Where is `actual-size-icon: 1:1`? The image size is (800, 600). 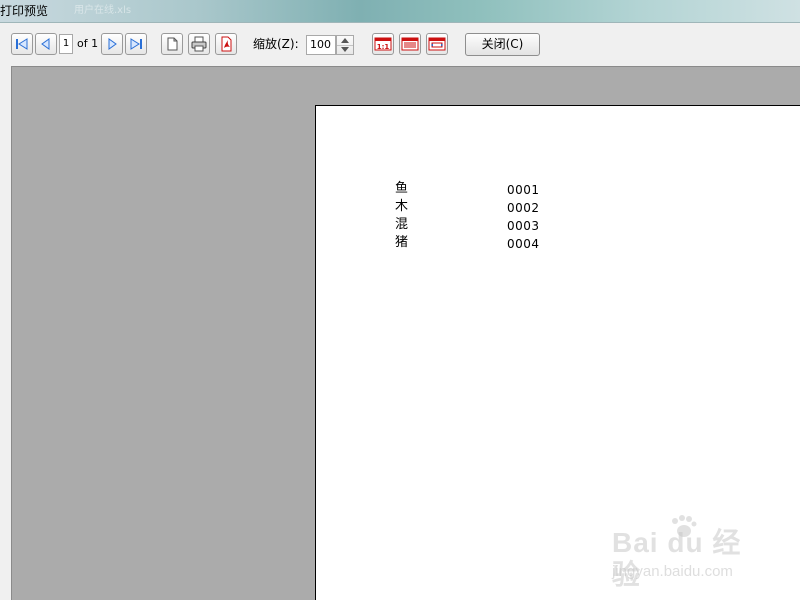 actual-size-icon: 1:1 is located at coordinates (383, 44).